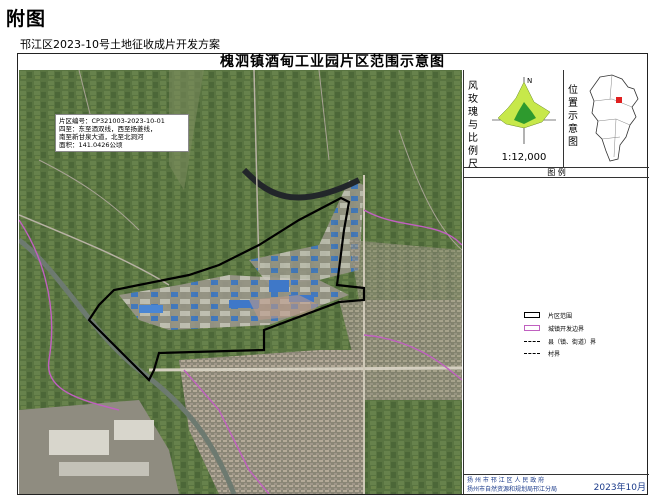 The image size is (658, 502). Describe the element at coordinates (473, 125) in the screenshot. I see `windrose-label: 风 玫 瑰 与 比 例 尺` at that location.